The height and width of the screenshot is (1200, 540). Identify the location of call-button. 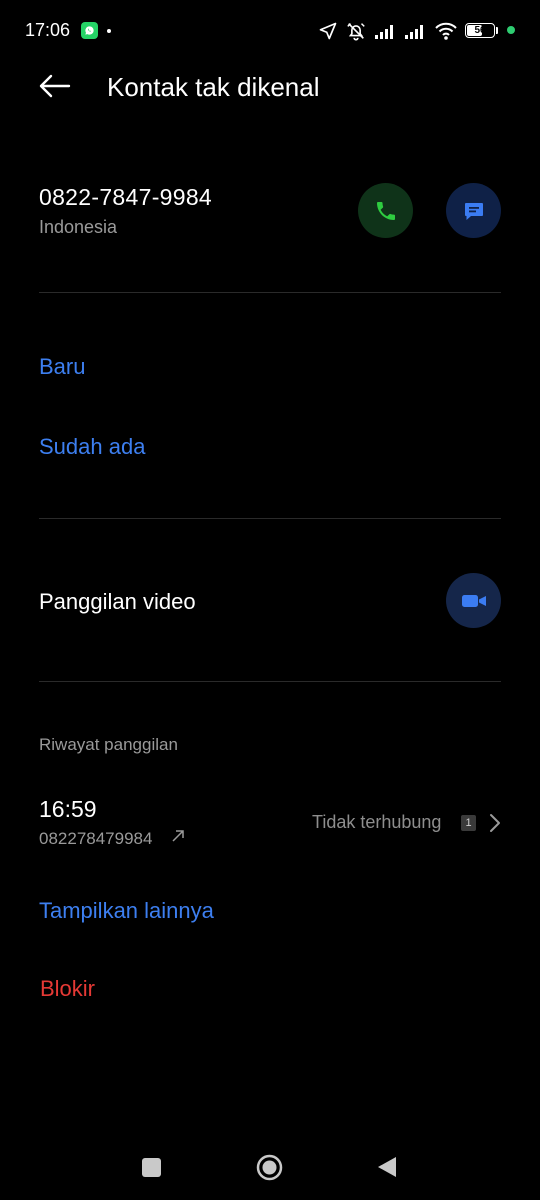
(385, 210).